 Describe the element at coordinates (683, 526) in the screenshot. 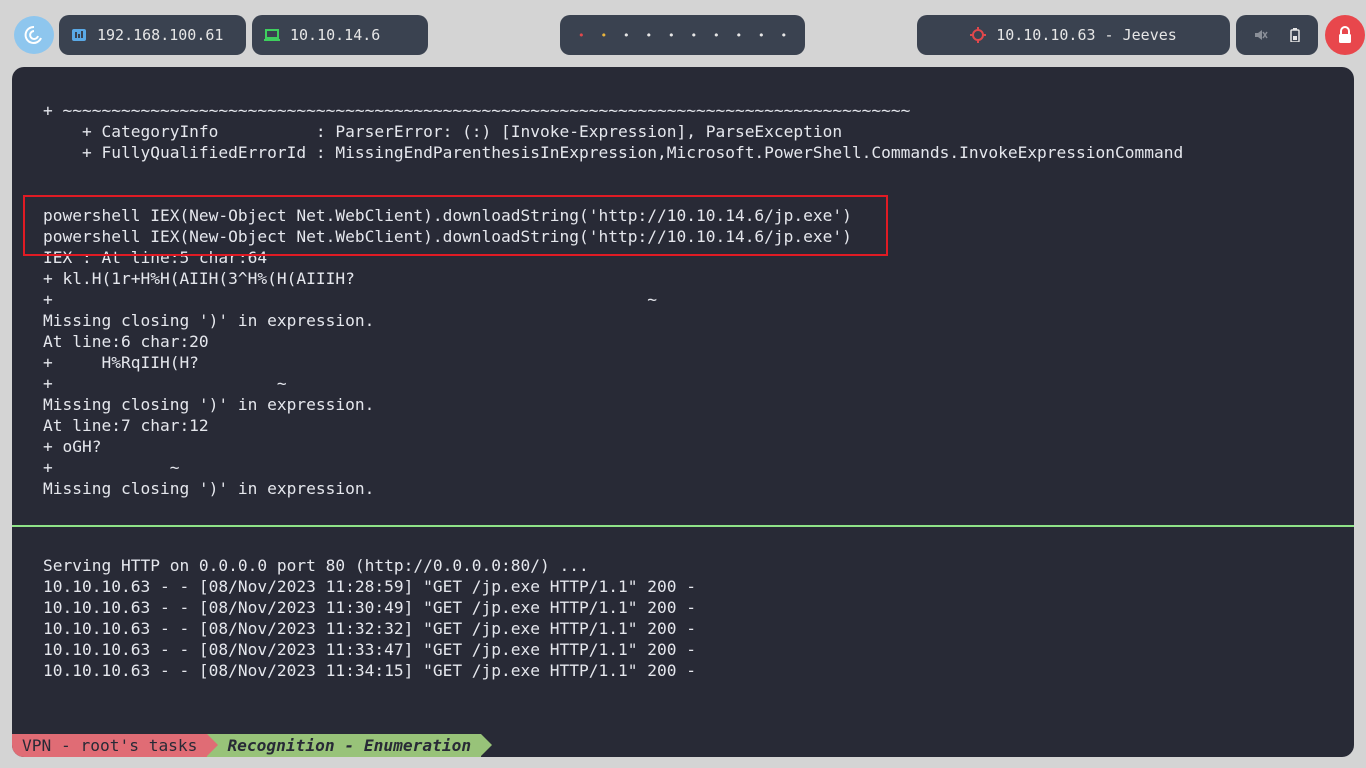

I see `pane-divider` at that location.